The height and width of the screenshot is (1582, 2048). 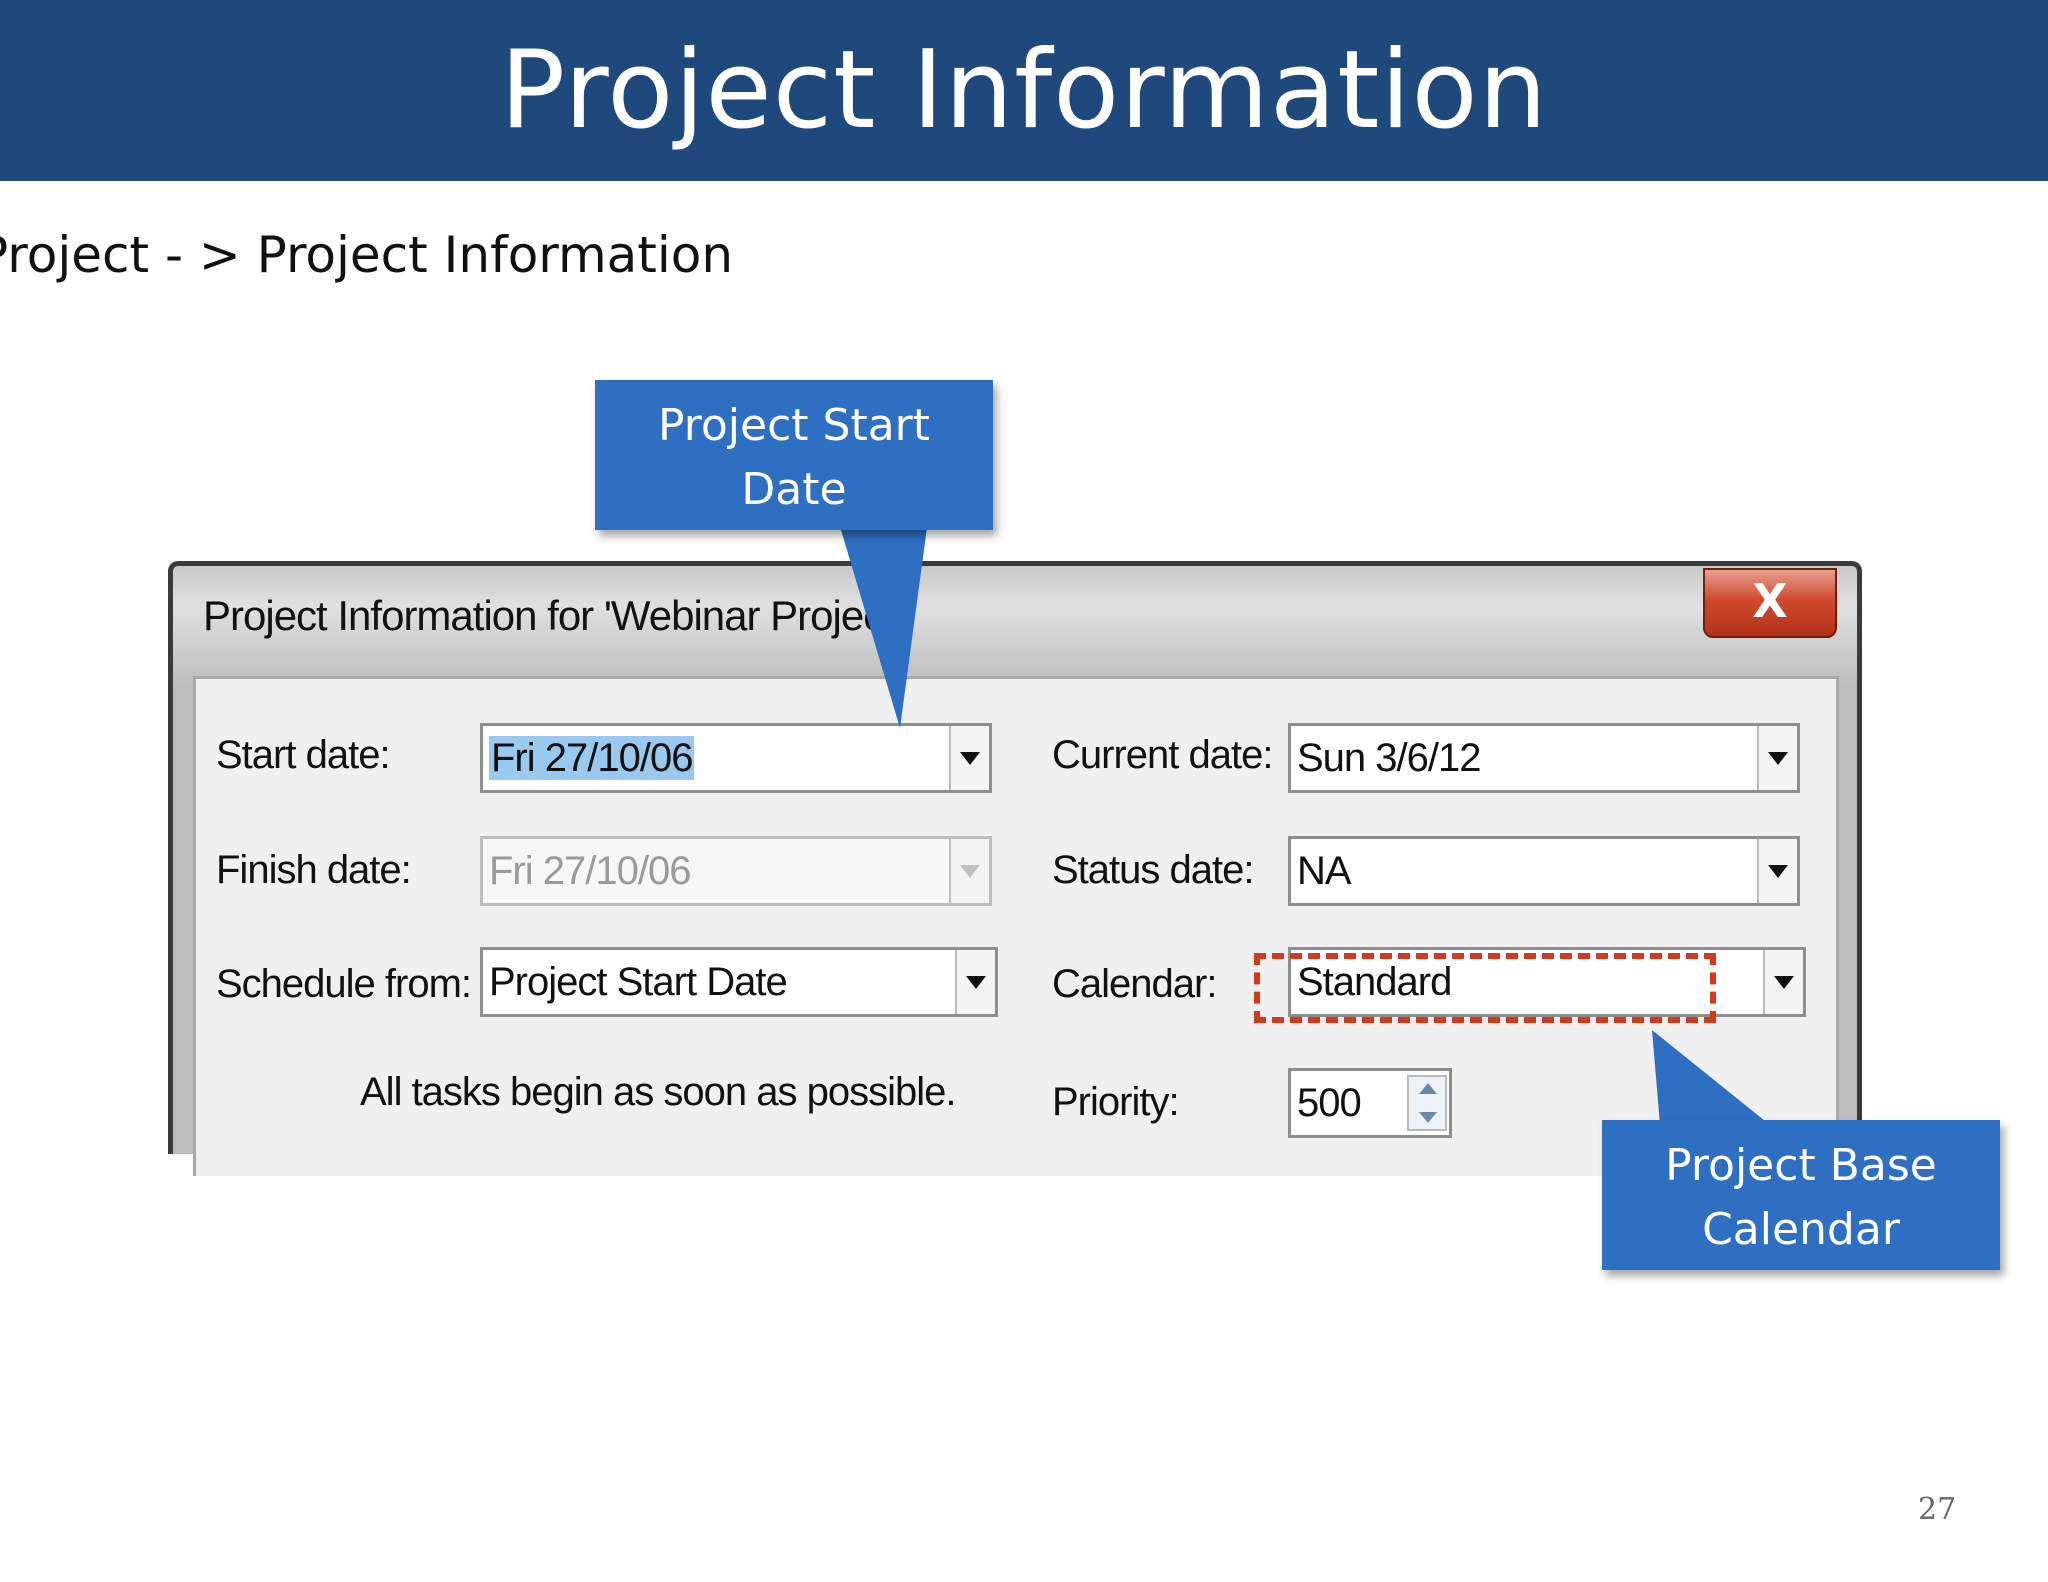 I want to click on base-calendar-callout: Project Base Calendar, so click(x=1801, y=1195).